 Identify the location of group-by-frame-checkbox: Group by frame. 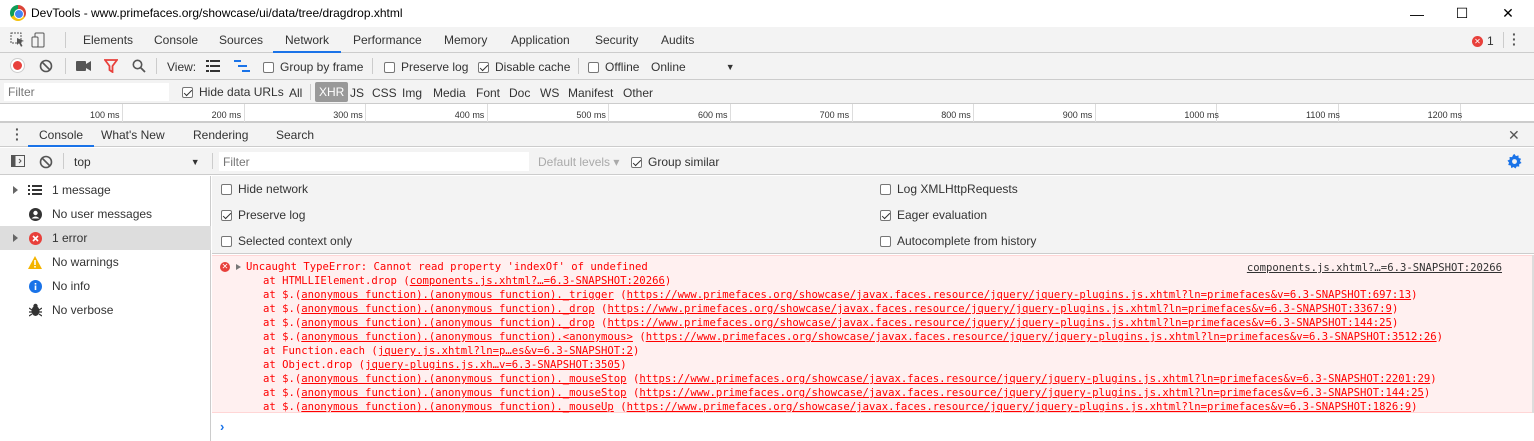
(313, 67).